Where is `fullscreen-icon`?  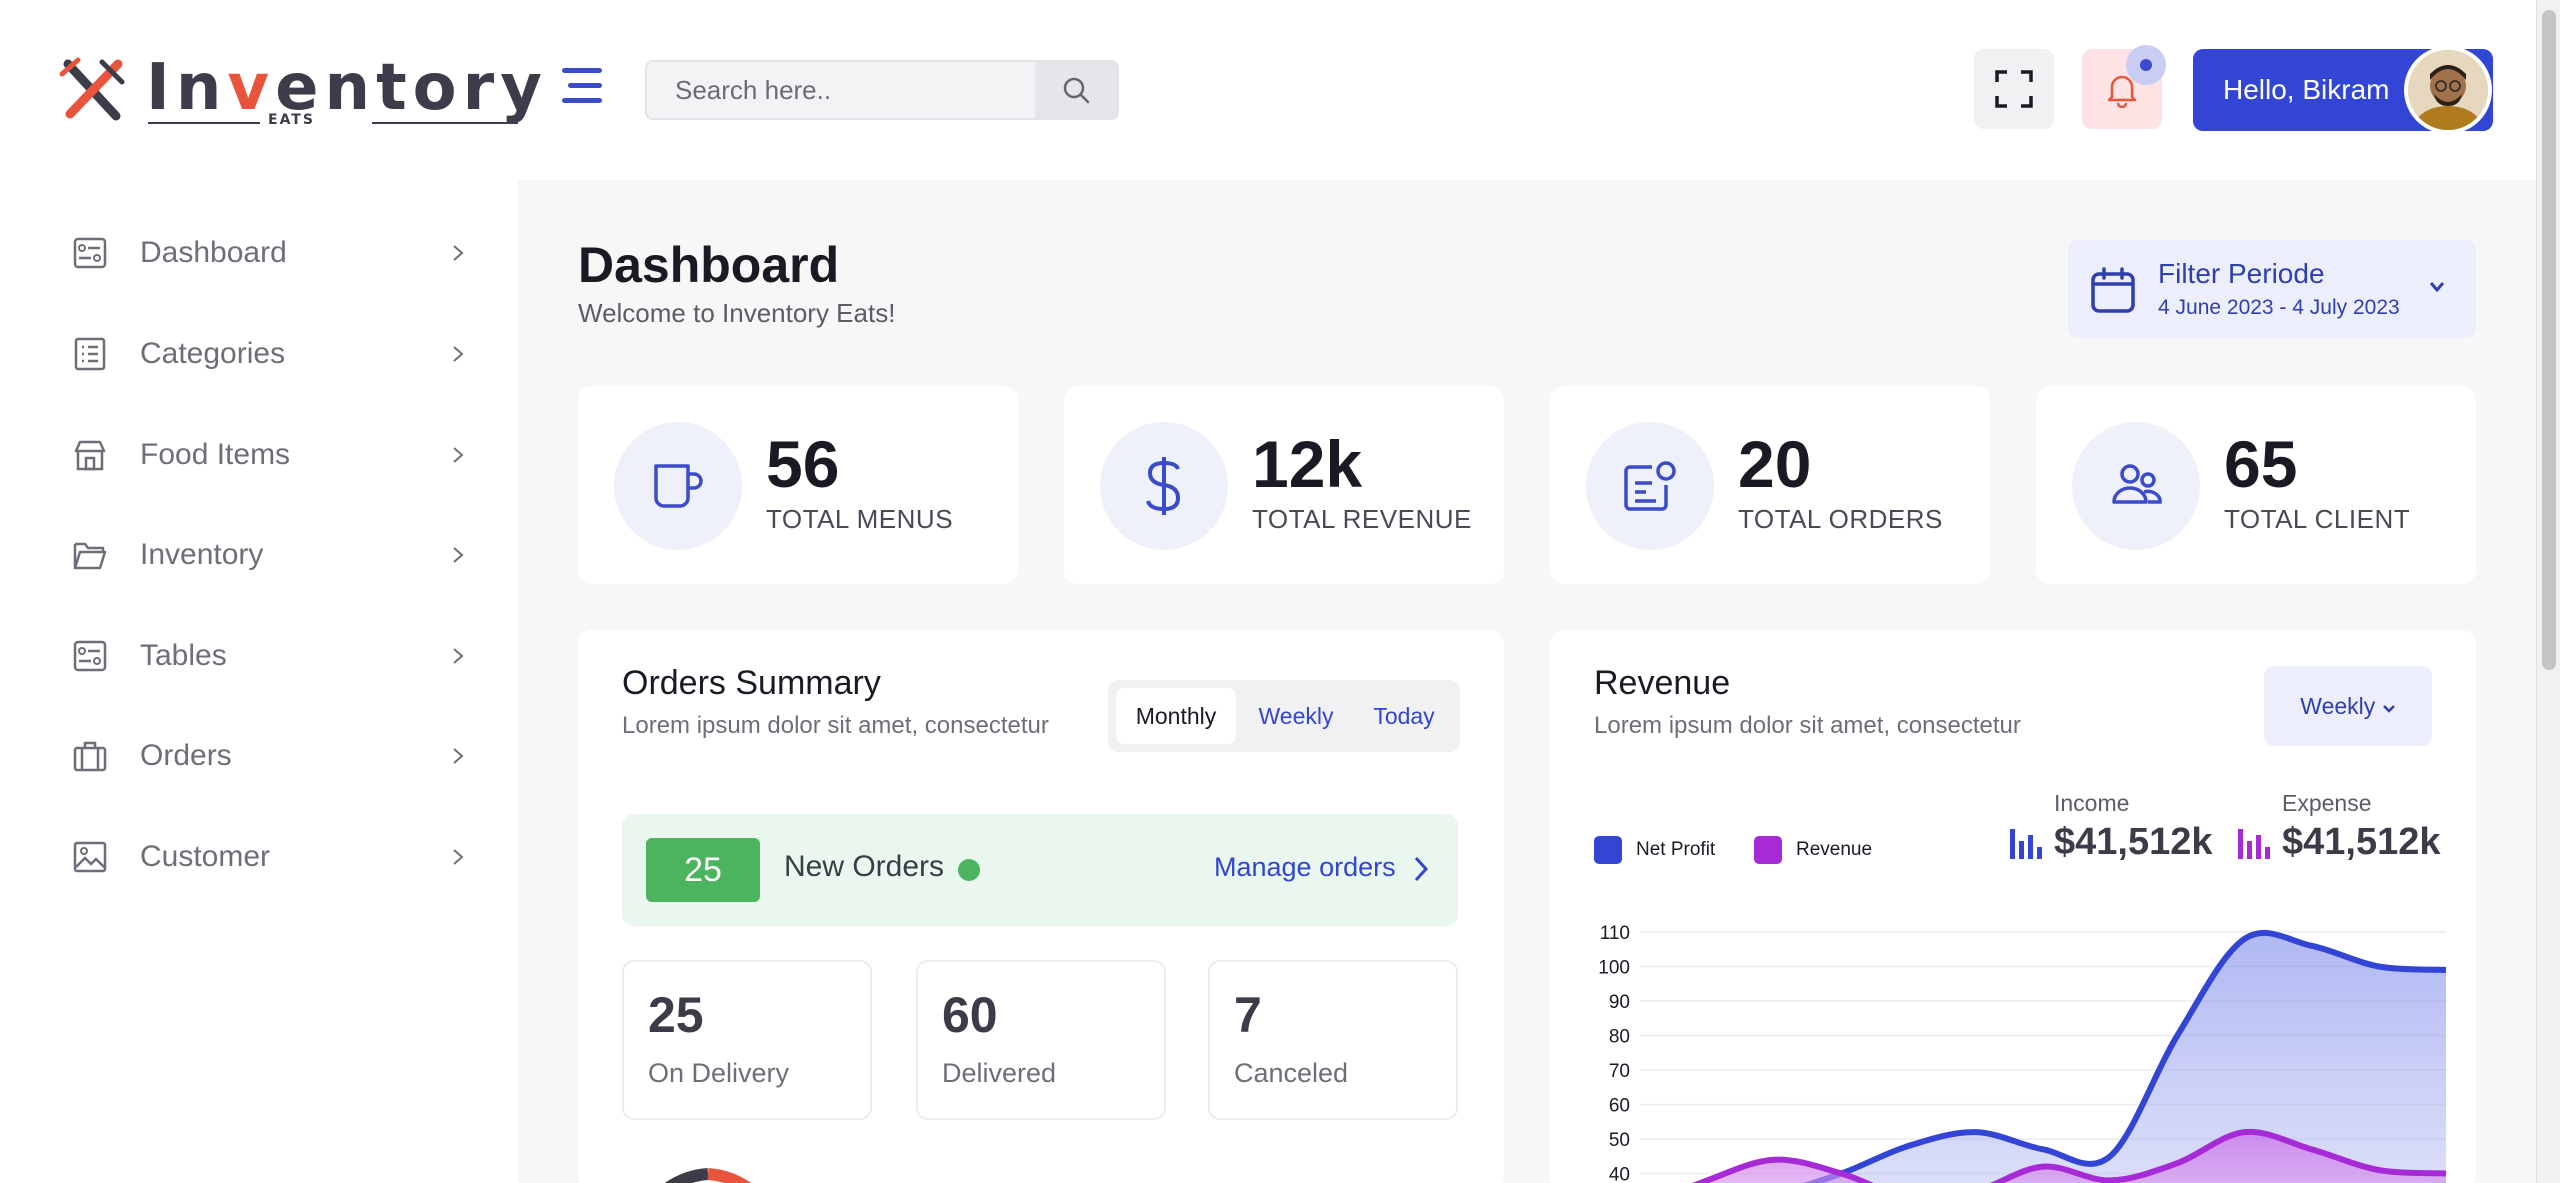 fullscreen-icon is located at coordinates (2014, 89).